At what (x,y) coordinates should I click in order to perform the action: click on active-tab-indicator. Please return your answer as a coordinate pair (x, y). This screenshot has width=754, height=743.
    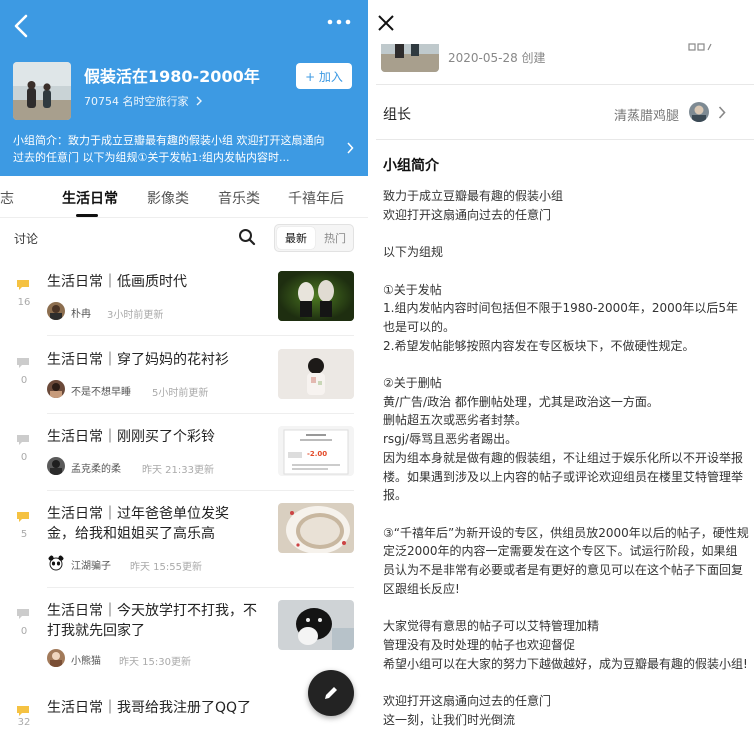
    Looking at the image, I should click on (87, 215).